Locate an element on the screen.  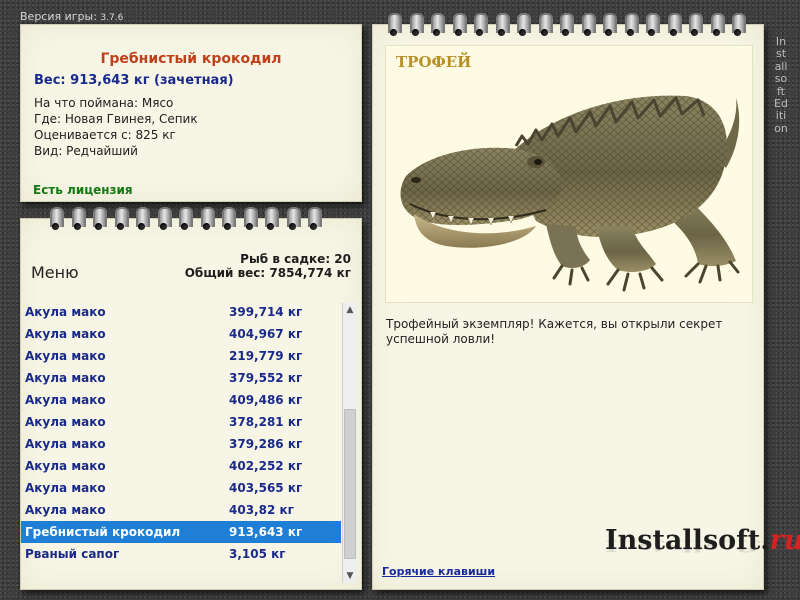
license-status: Есть лицензия is located at coordinates (83, 190).